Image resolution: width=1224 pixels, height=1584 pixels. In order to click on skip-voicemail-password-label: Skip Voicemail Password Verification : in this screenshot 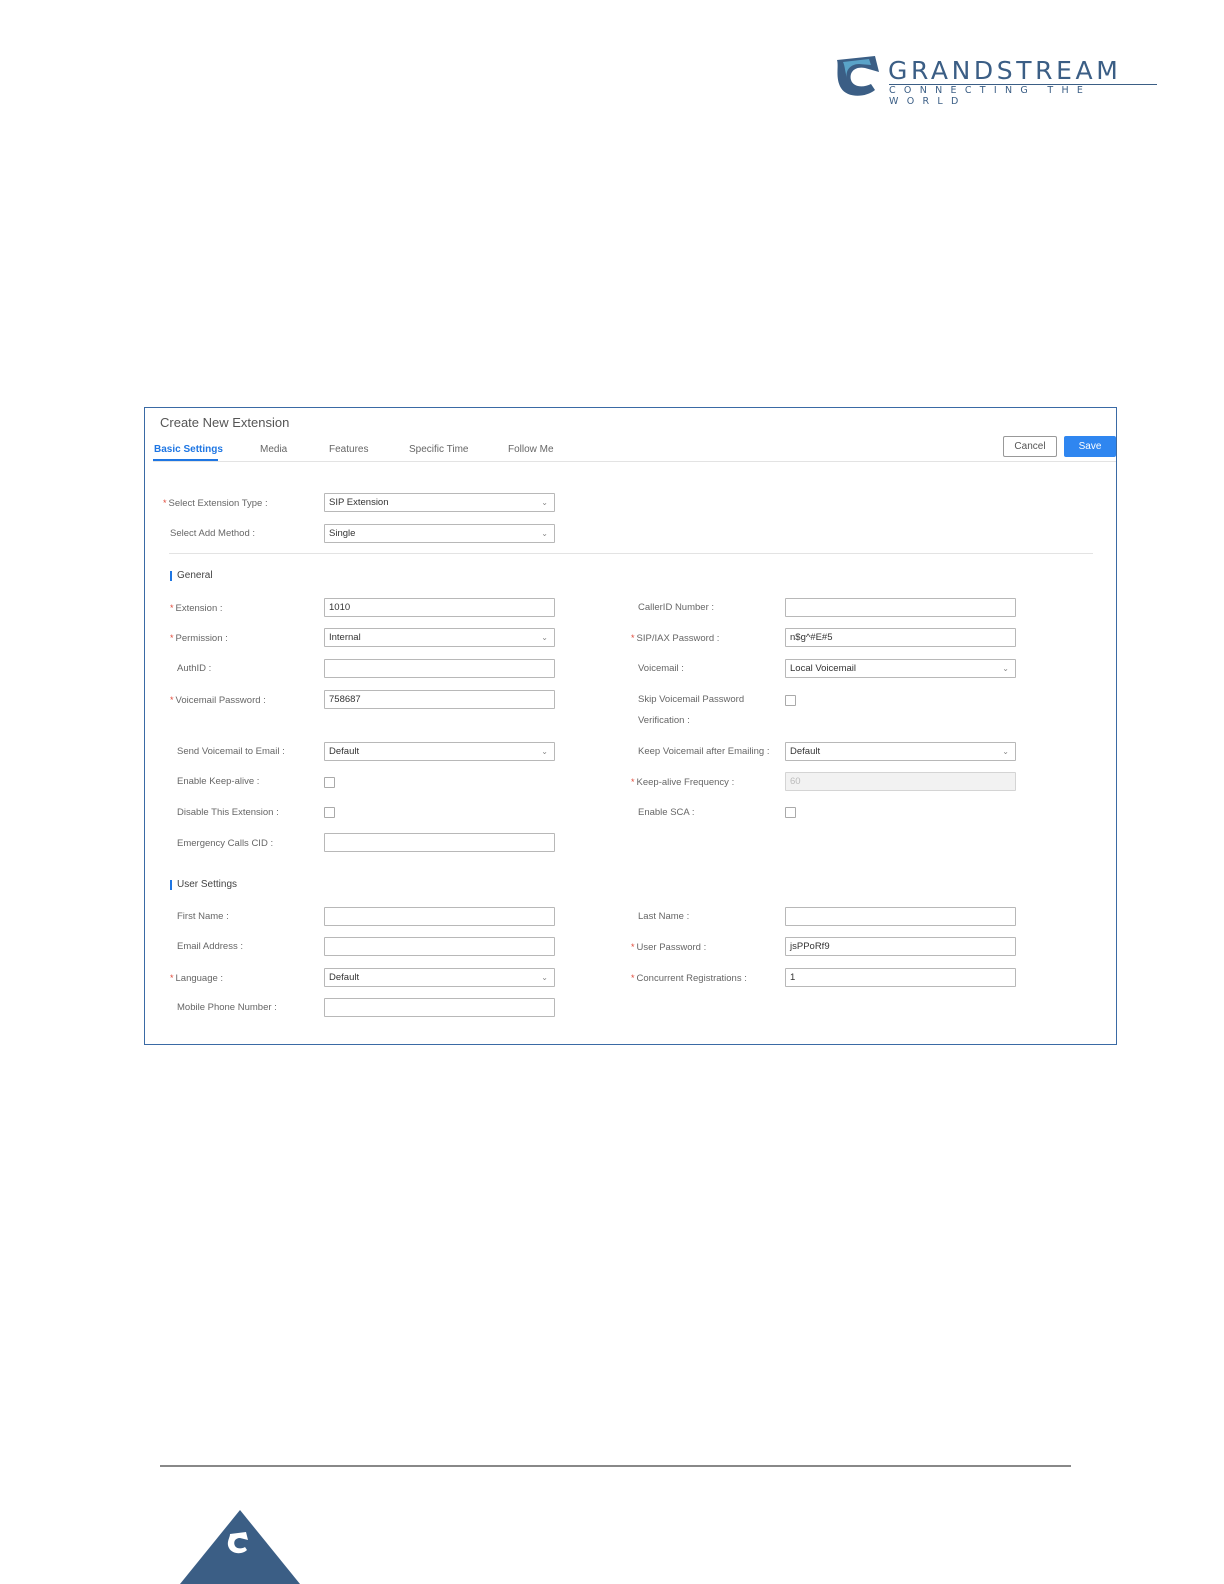, I will do `click(691, 710)`.